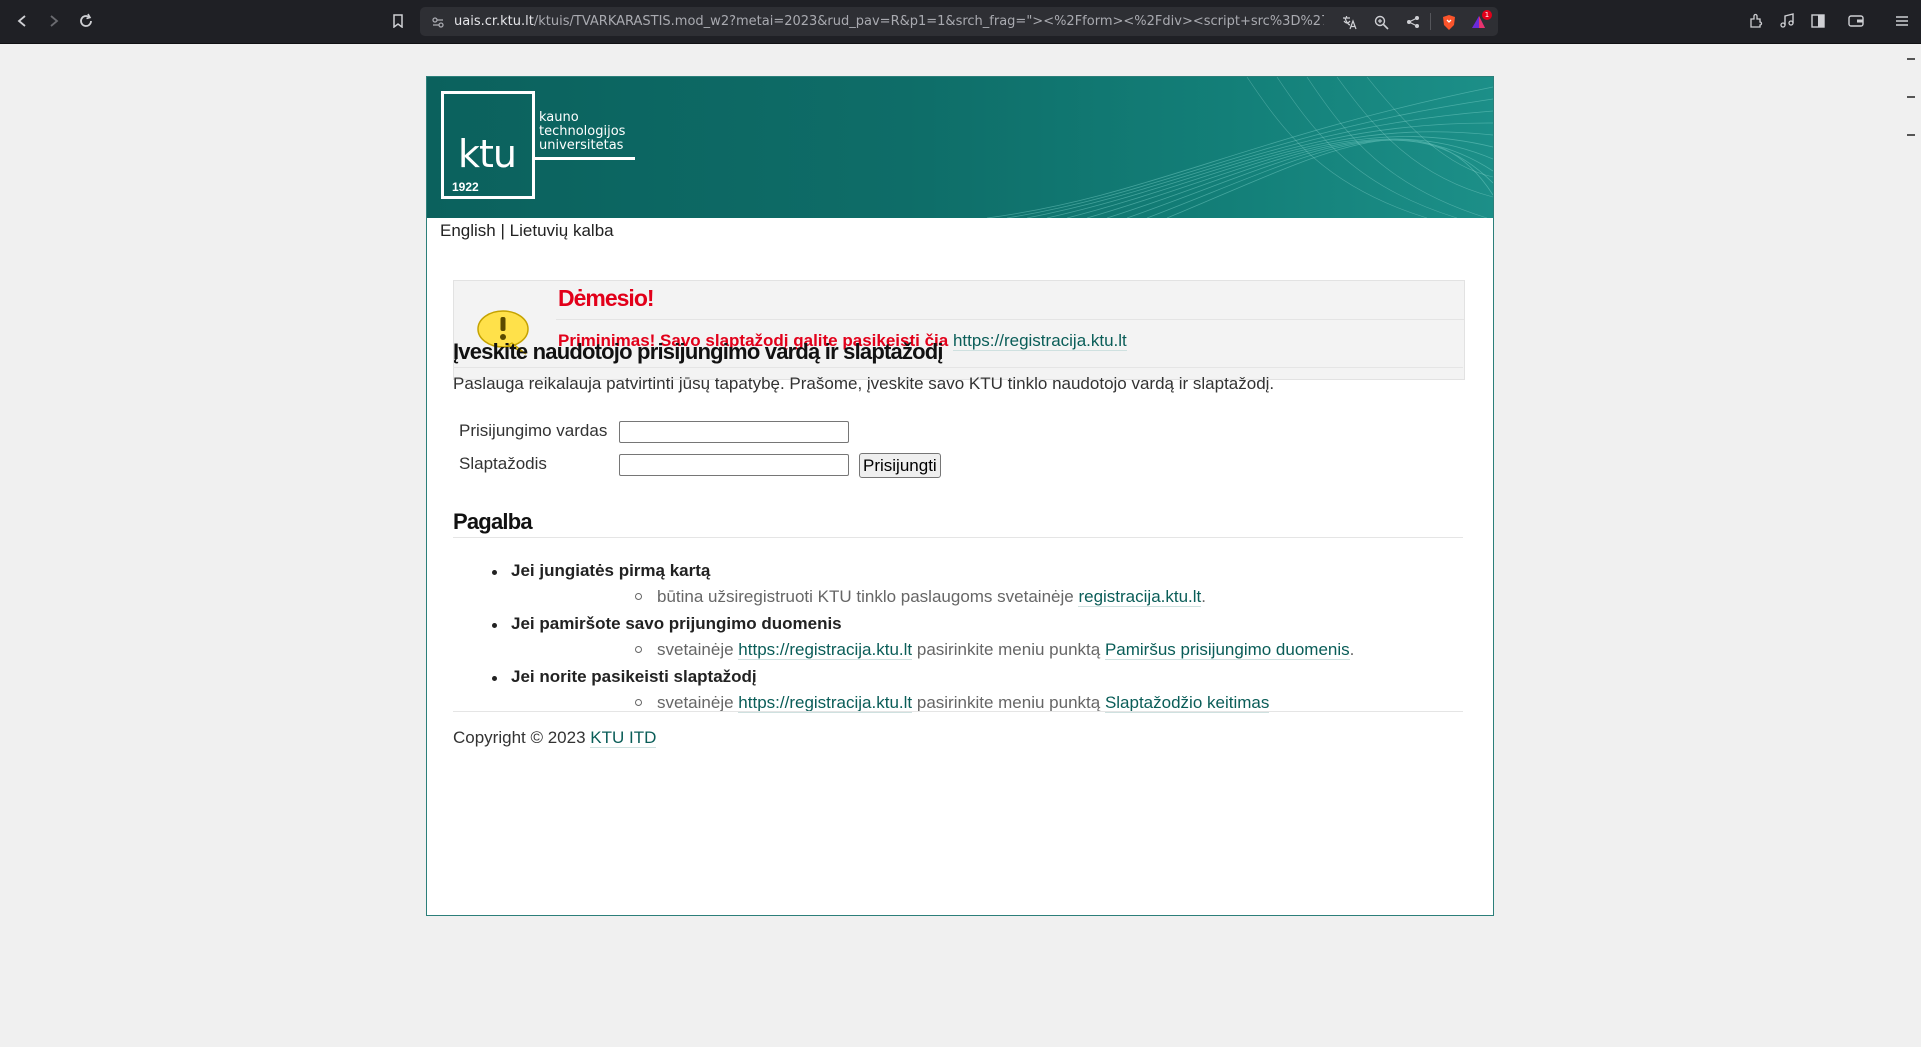  Describe the element at coordinates (1010, 319) in the screenshot. I see `notice-divider` at that location.